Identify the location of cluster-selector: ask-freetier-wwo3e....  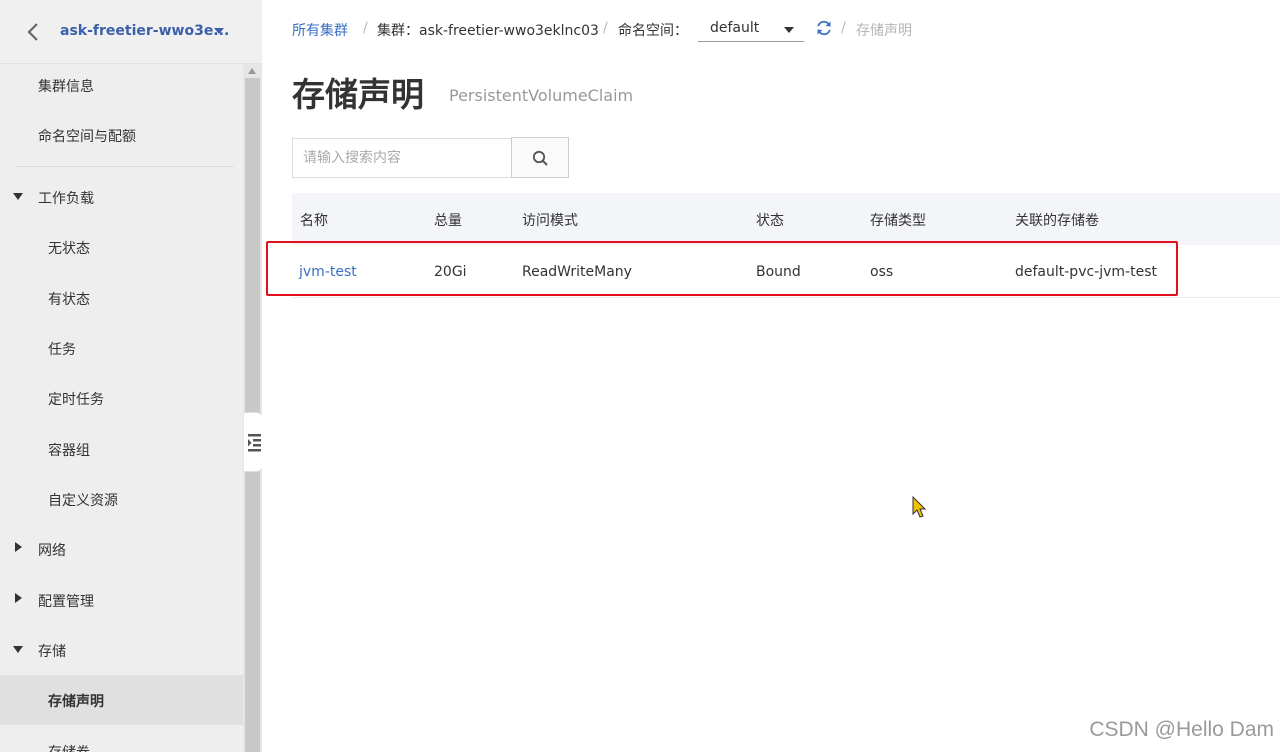
(144, 31).